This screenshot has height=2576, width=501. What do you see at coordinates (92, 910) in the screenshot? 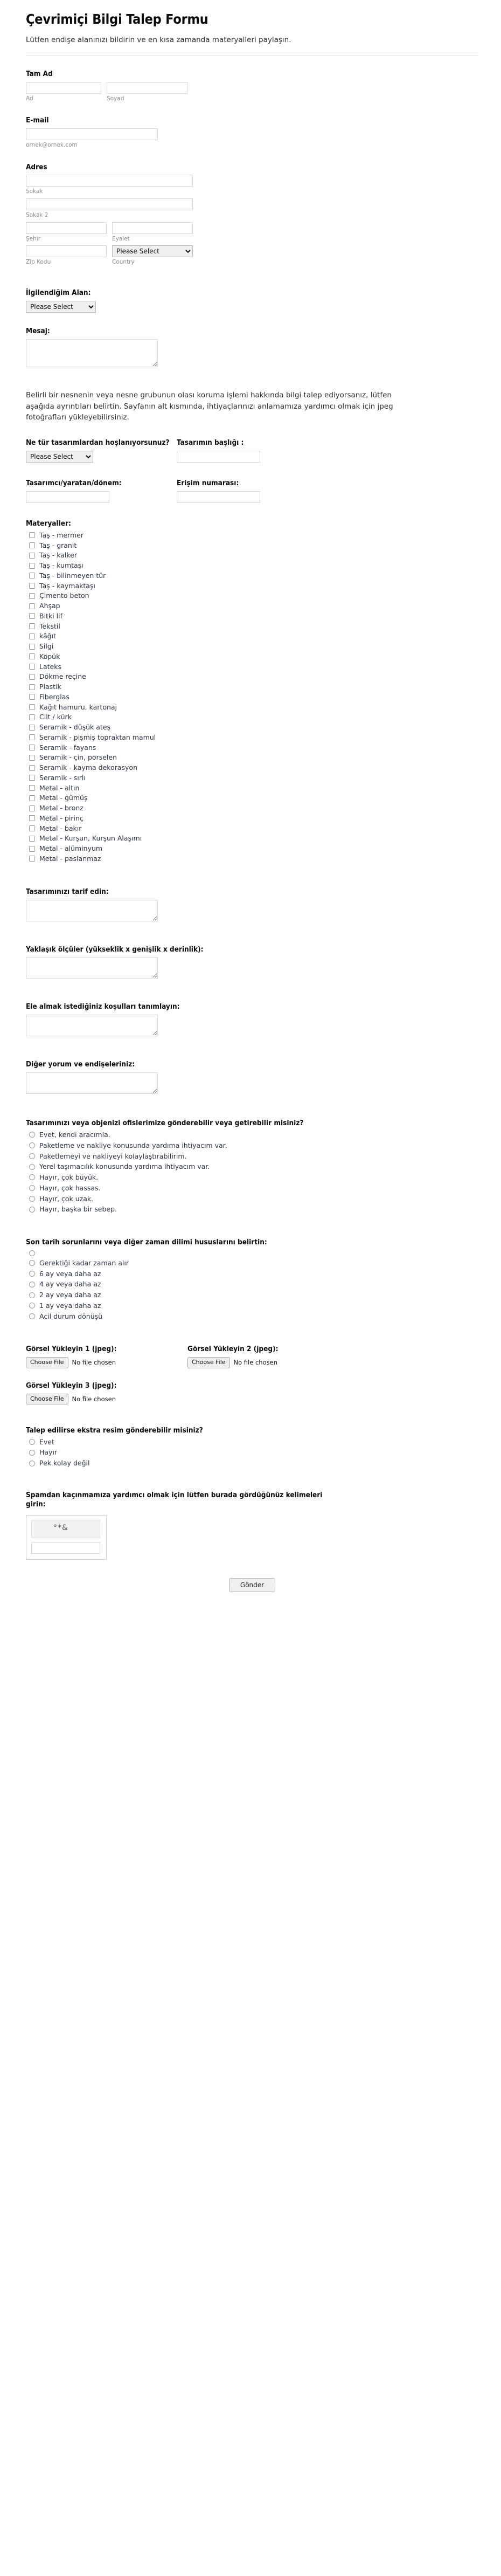
I see `describe-design-textarea` at bounding box center [92, 910].